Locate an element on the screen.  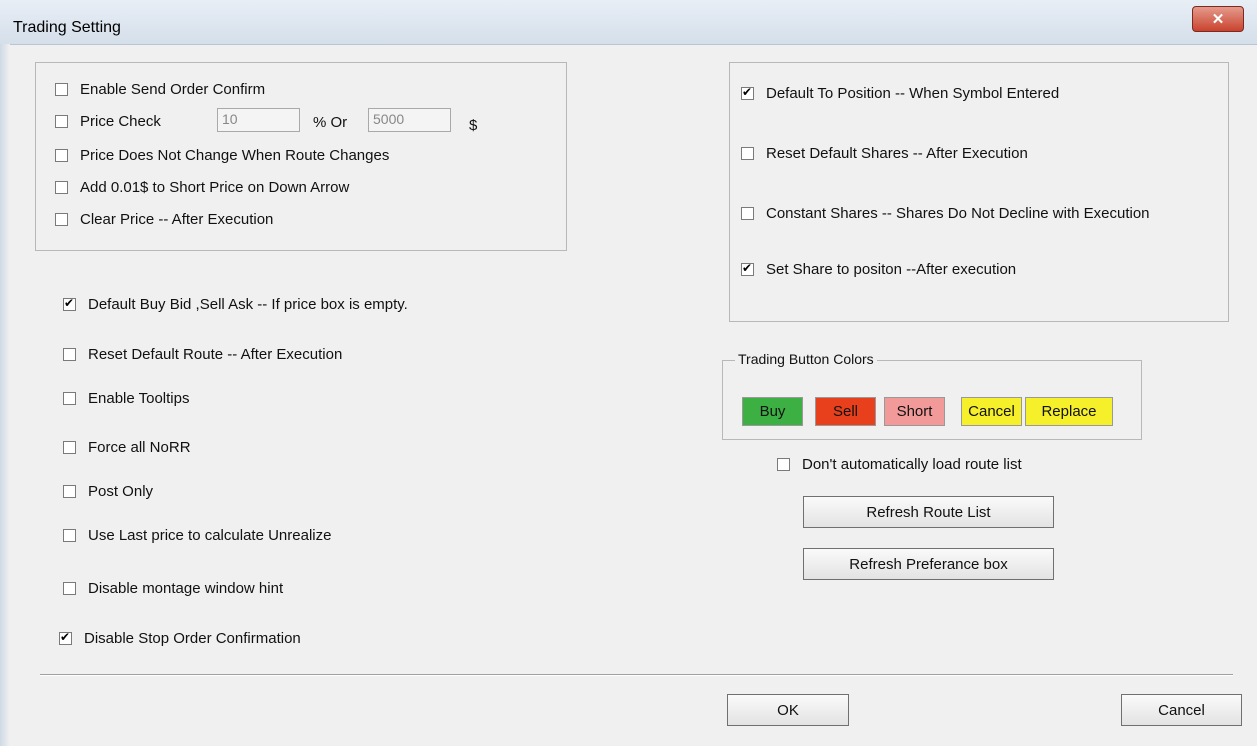
window-title: Trading Setting is located at coordinates (67, 27).